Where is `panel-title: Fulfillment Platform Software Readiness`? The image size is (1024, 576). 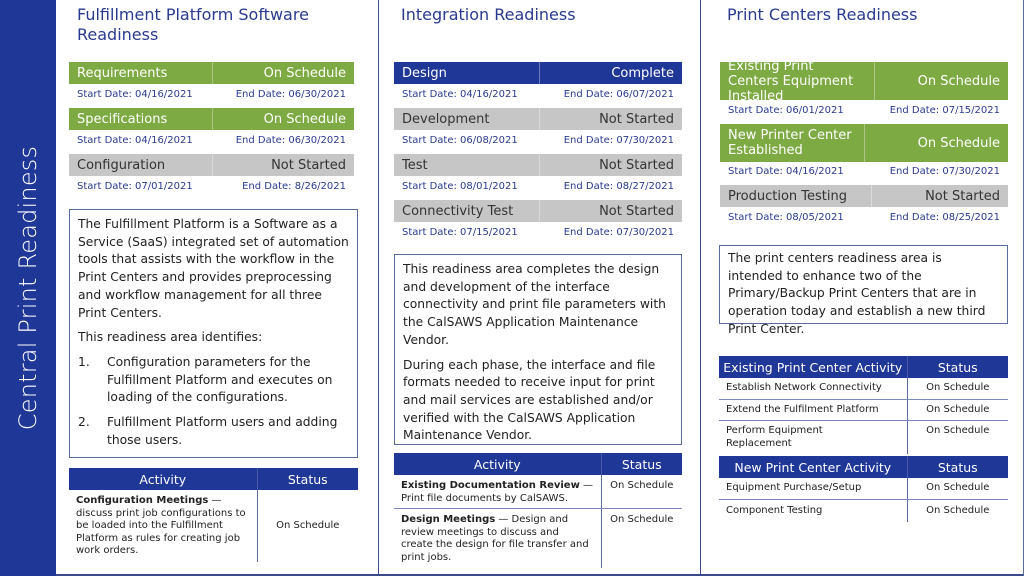
panel-title: Fulfillment Platform Software Readiness is located at coordinates (193, 24).